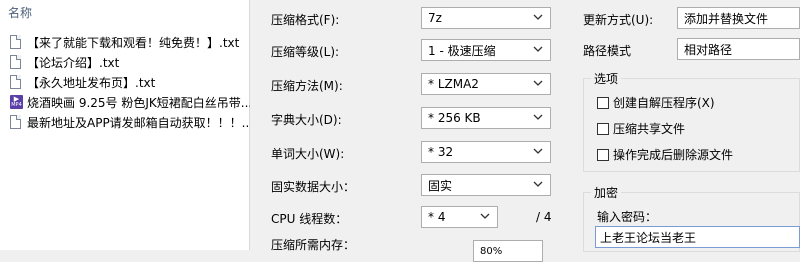  Describe the element at coordinates (130, 62) in the screenshot. I see `file-row: 【论坛介绍】.txt` at that location.